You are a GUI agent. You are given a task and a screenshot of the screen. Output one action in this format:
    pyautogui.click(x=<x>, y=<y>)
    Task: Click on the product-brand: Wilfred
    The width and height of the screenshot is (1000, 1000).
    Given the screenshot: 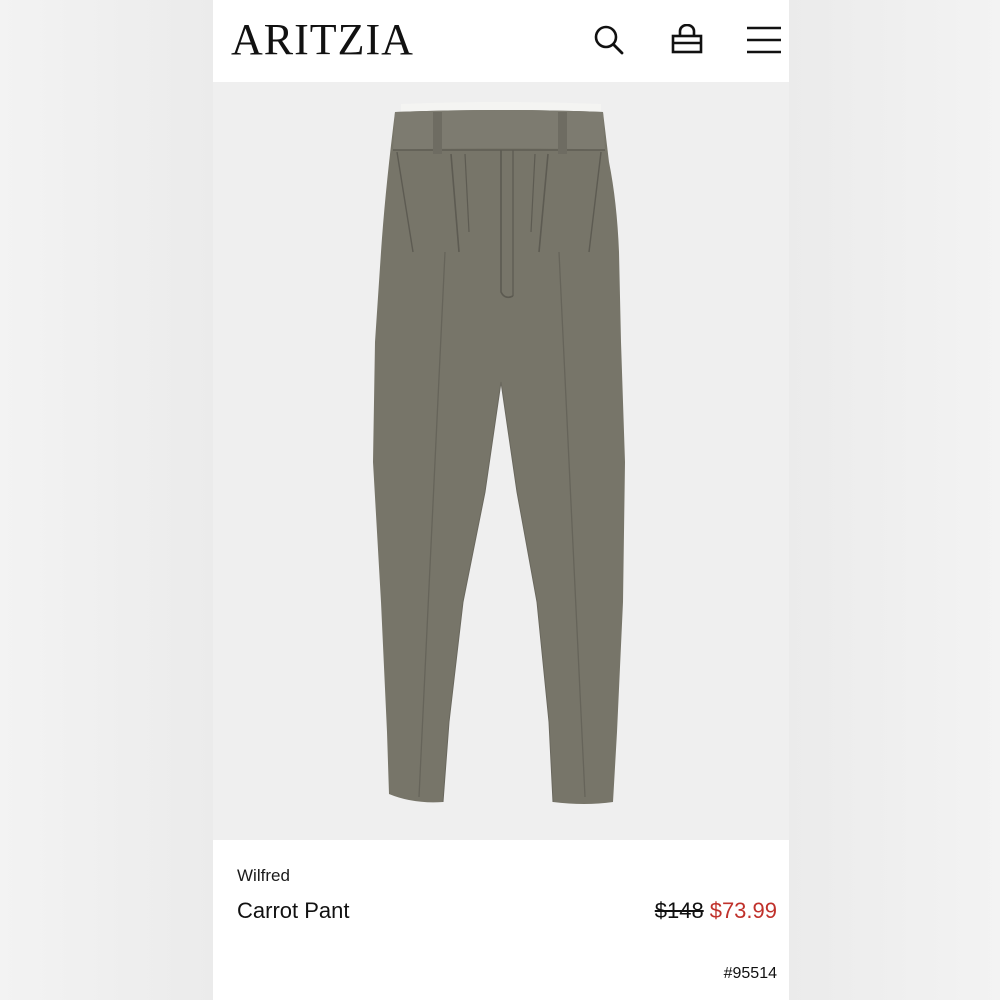 What is the action you would take?
    pyautogui.click(x=263, y=876)
    